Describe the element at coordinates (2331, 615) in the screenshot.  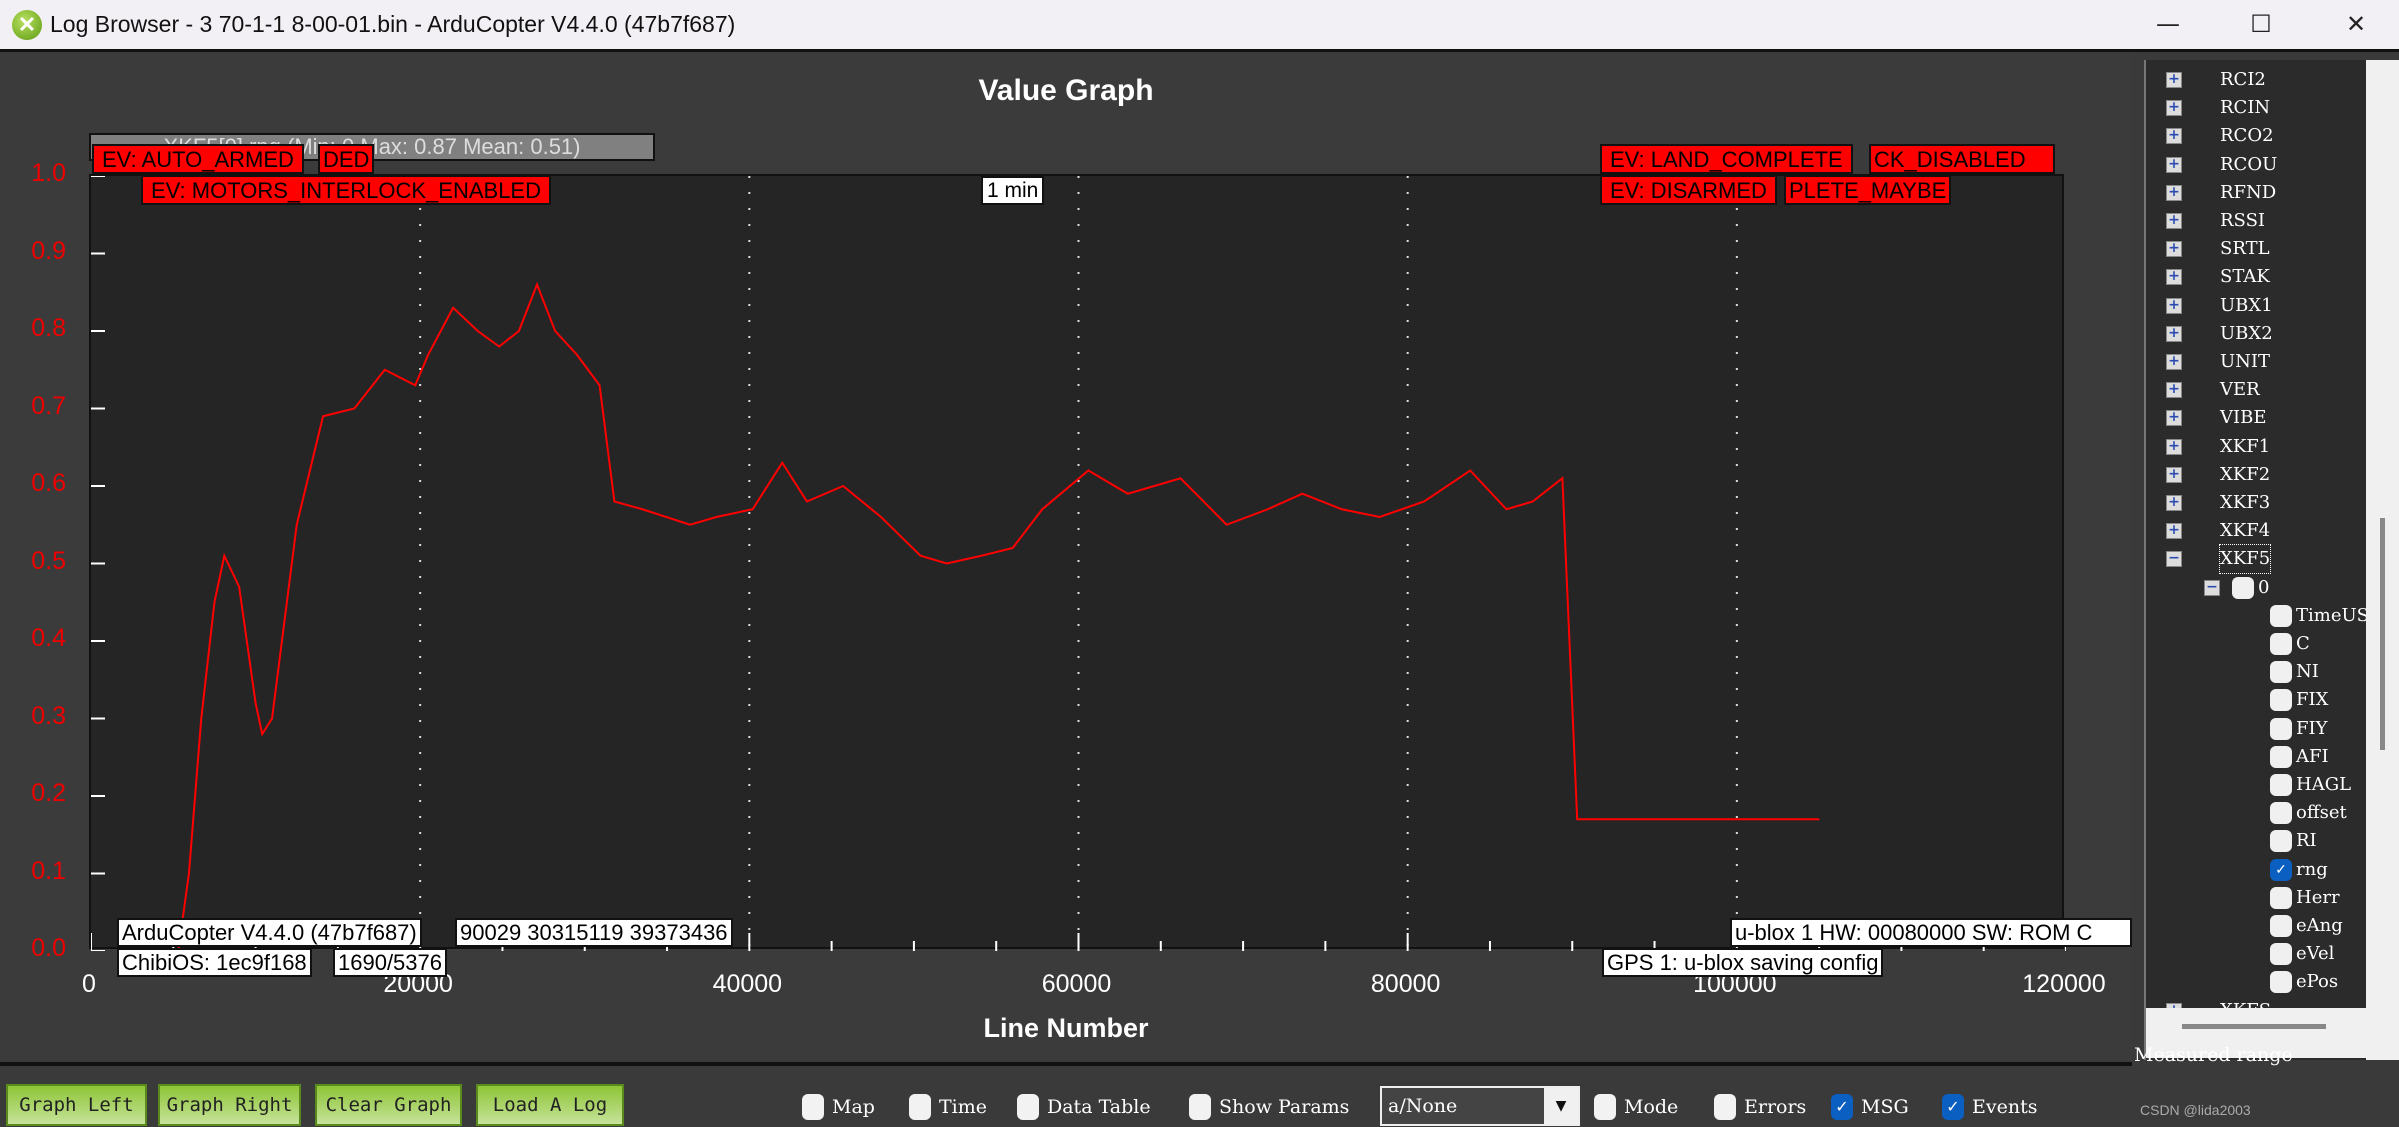
I see `tree-field-label: TimeUS` at that location.